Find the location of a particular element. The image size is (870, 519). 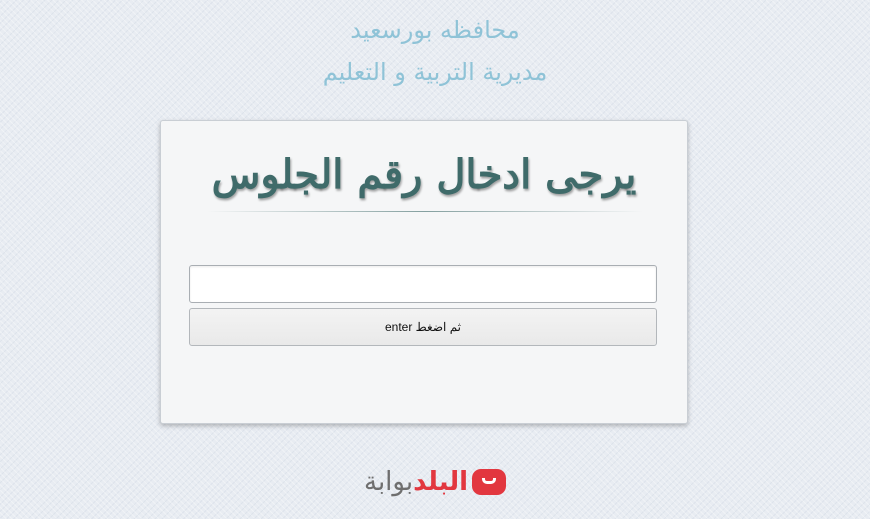

submit-button: ثم اضغط enter is located at coordinates (423, 327).